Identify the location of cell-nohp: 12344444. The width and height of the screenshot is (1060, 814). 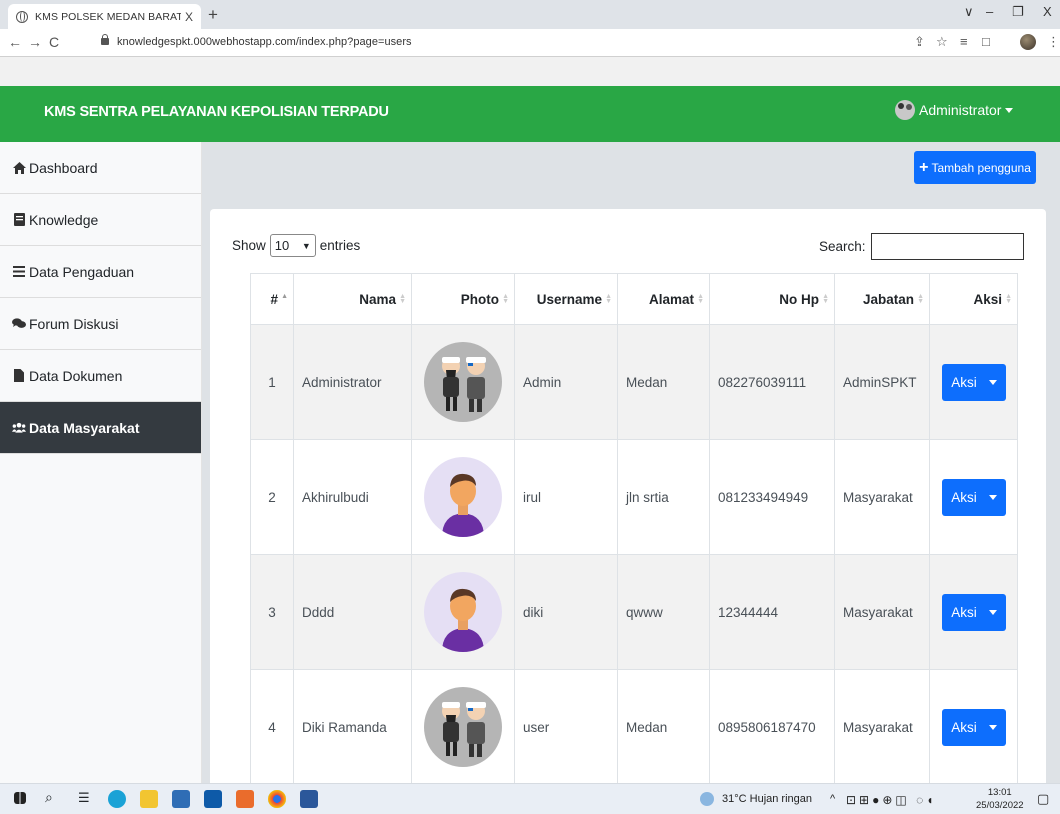
(772, 612).